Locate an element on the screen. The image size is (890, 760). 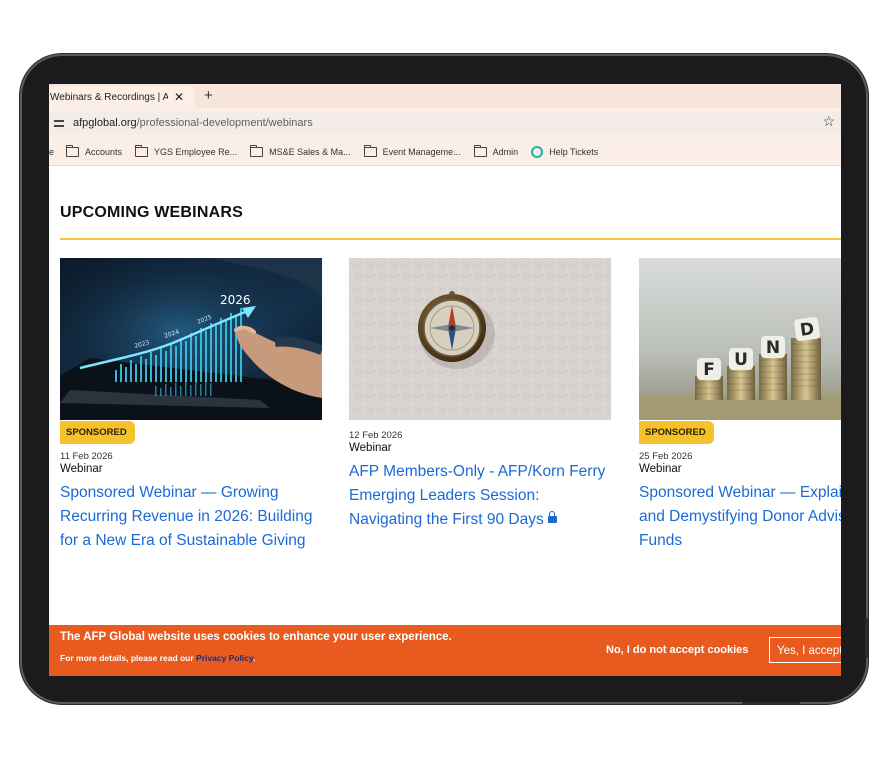
url-host: afpglobal.org is located at coordinates (105, 123).